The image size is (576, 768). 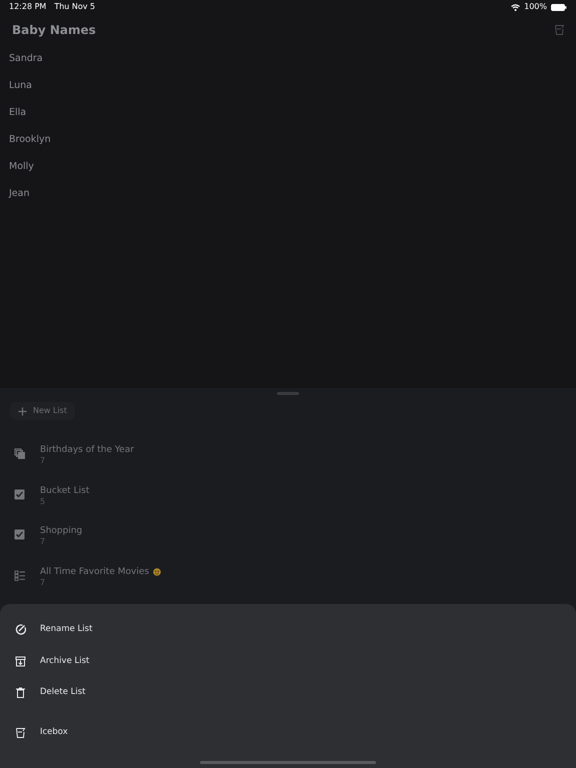 What do you see at coordinates (30, 140) in the screenshot?
I see `name-item: Brooklyn` at bounding box center [30, 140].